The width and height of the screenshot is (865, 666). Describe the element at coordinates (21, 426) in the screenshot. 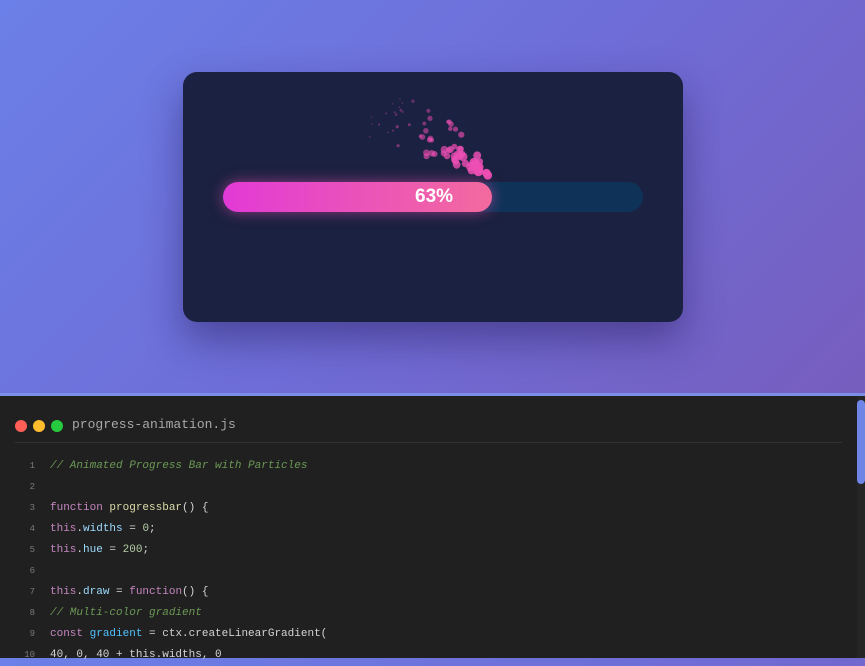

I see `close-window-button` at that location.